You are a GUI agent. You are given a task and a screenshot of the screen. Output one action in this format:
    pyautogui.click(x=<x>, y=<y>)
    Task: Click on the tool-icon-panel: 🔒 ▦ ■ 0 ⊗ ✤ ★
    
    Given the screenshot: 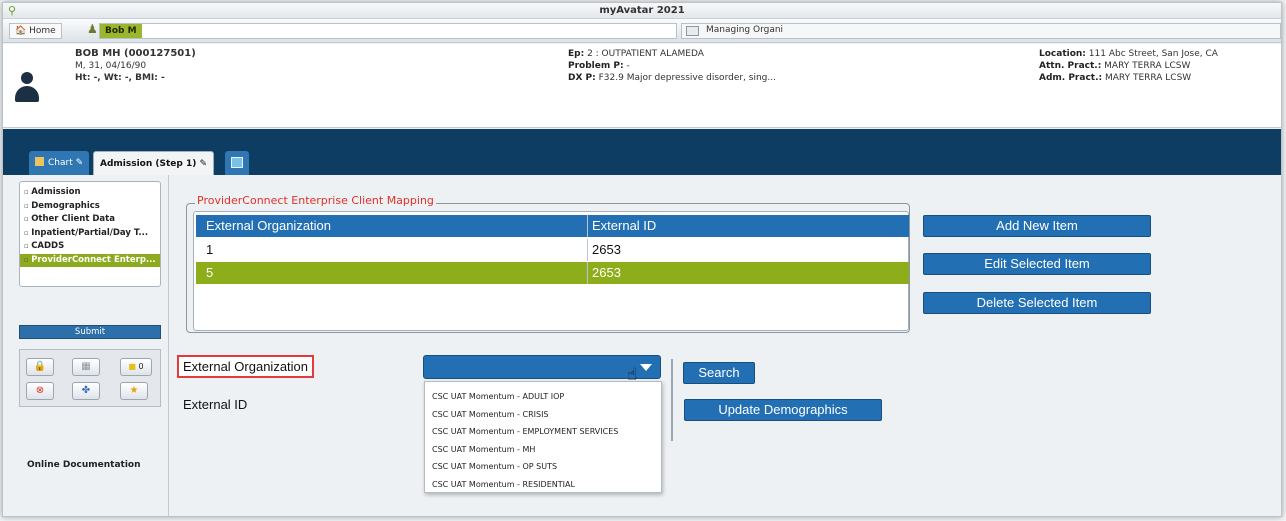 What is the action you would take?
    pyautogui.click(x=90, y=378)
    